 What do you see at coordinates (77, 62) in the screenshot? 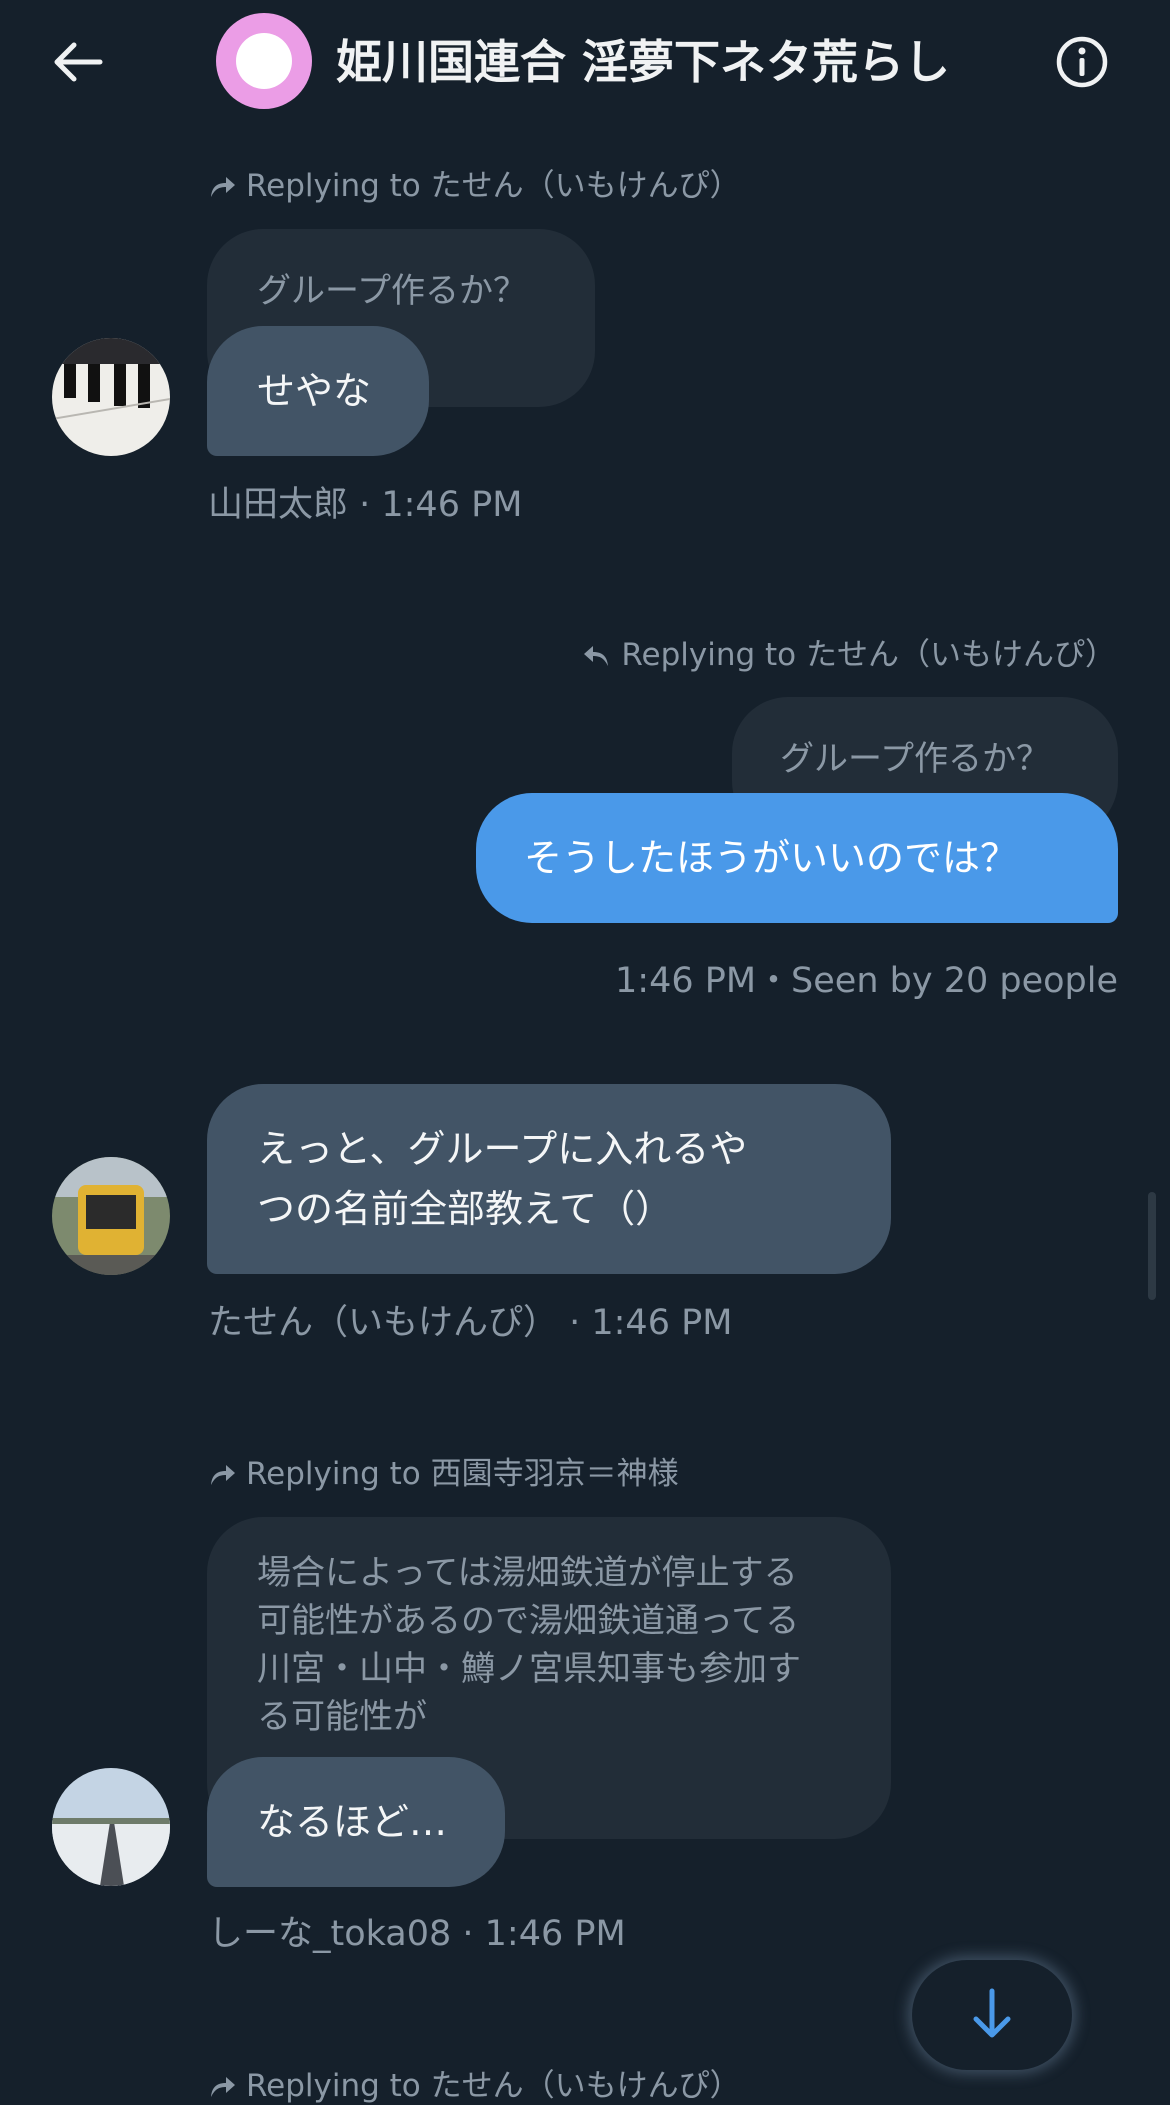
I see `back-arrow-icon` at bounding box center [77, 62].